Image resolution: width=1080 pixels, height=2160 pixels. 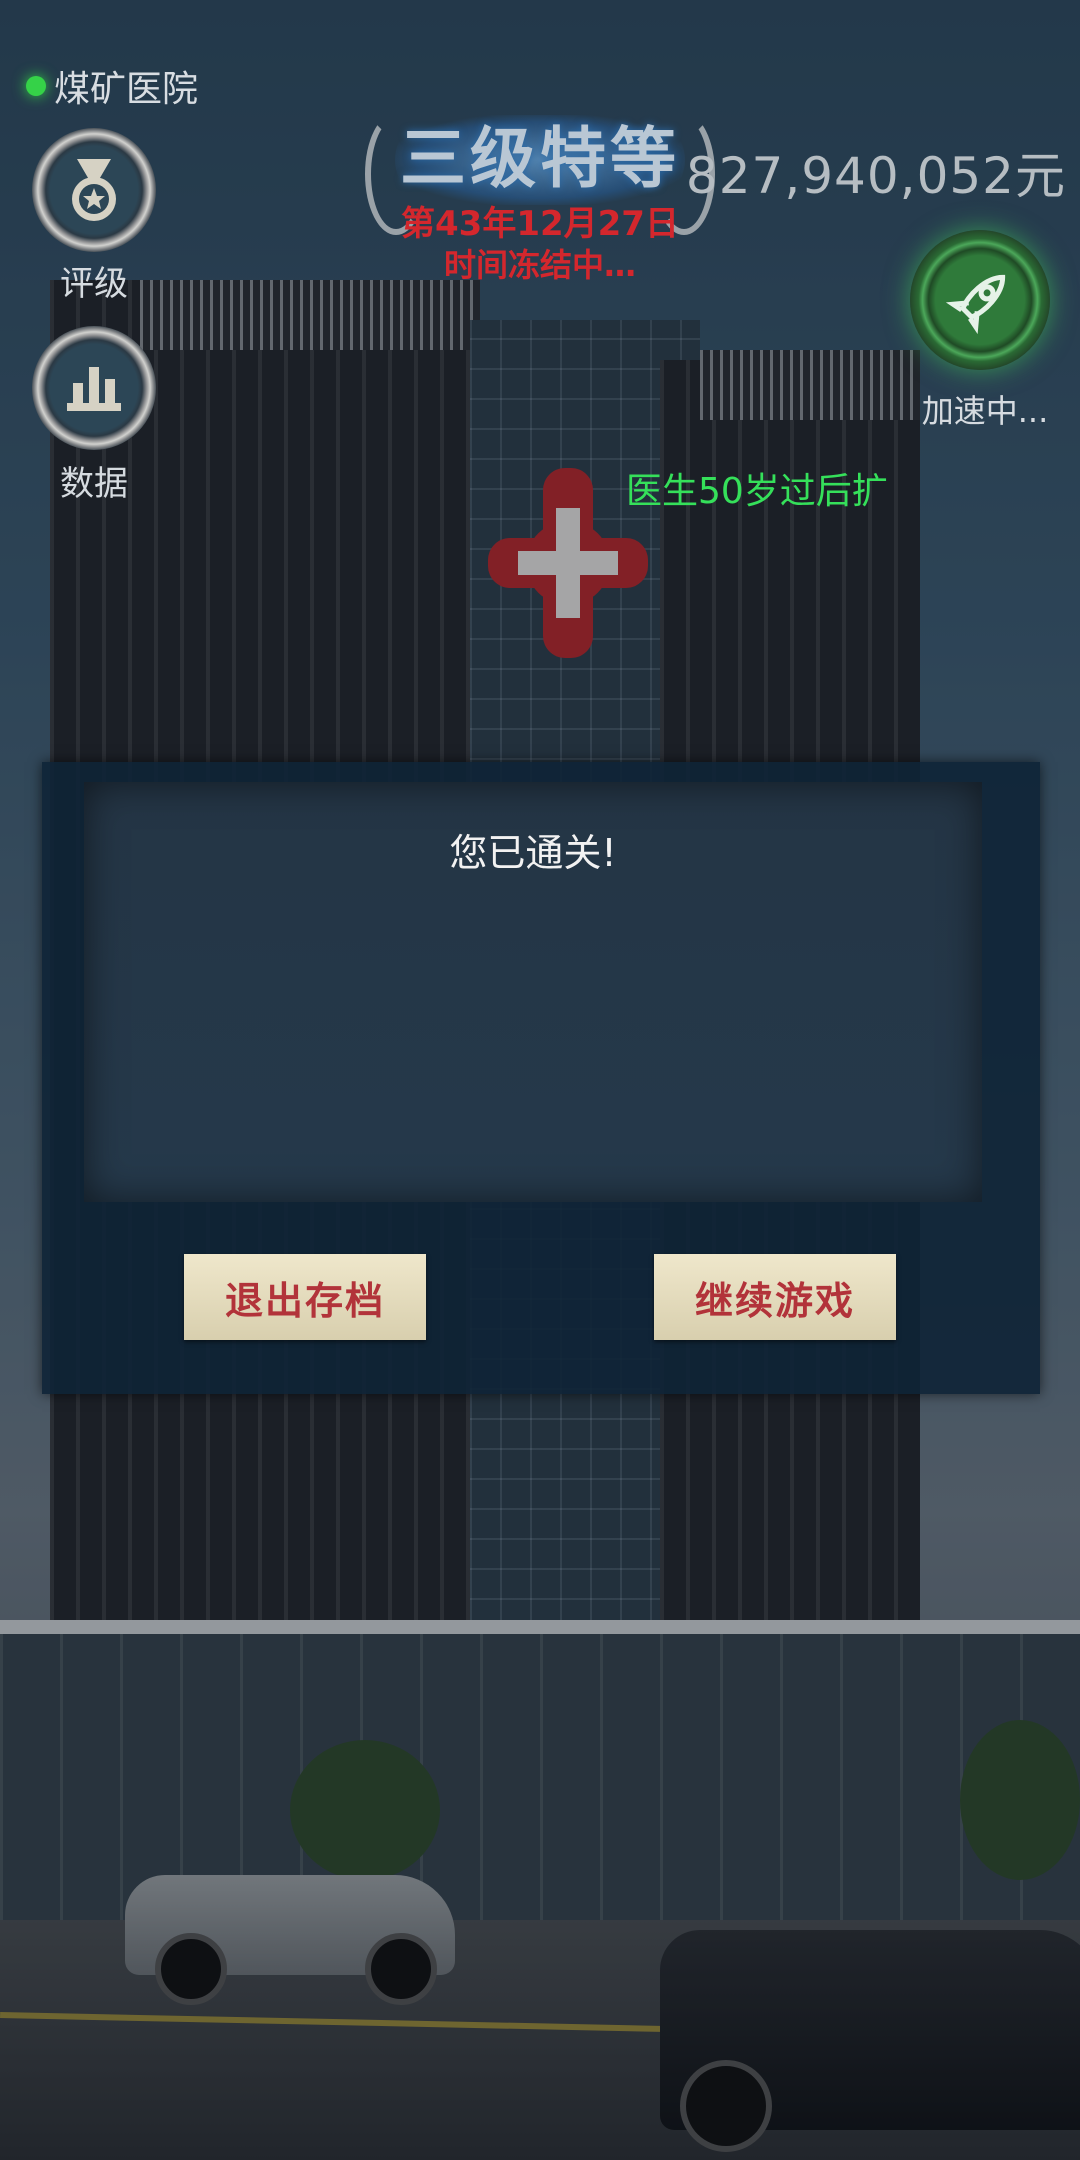 I want to click on notice-text: 医生50岁过后扩, so click(x=757, y=491).